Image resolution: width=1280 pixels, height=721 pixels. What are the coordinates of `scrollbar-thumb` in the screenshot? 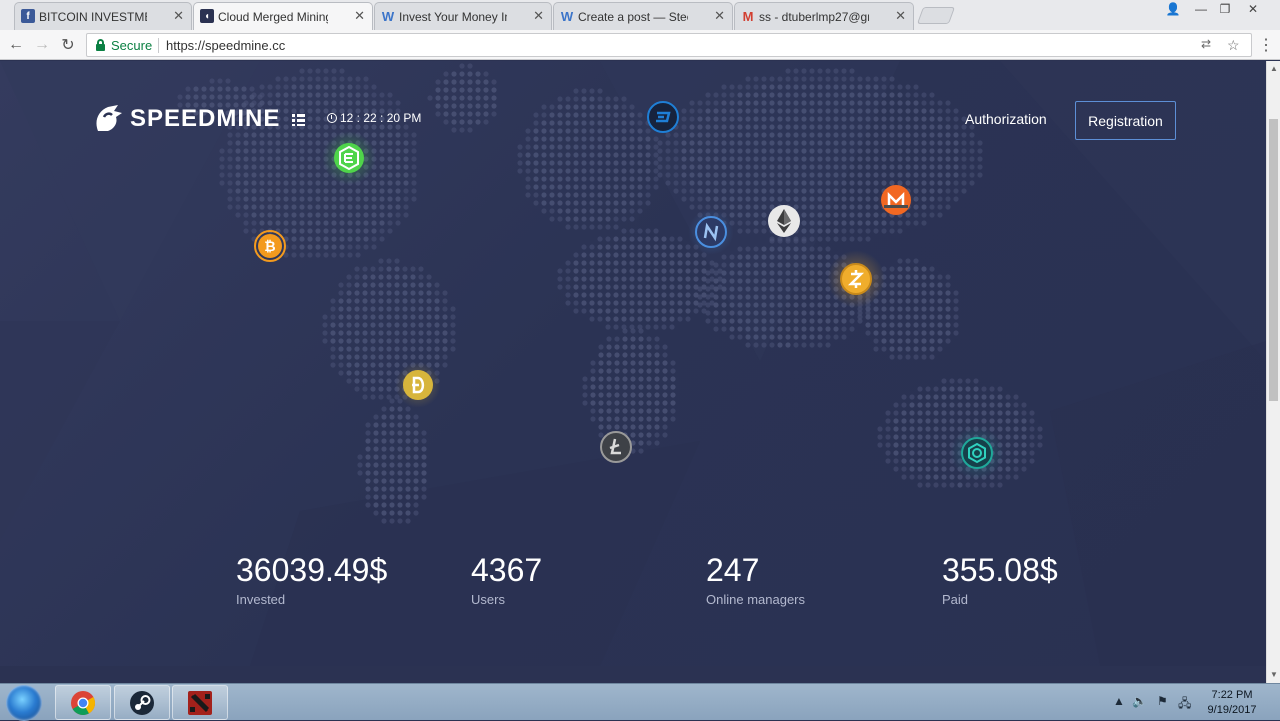 It's located at (1273, 260).